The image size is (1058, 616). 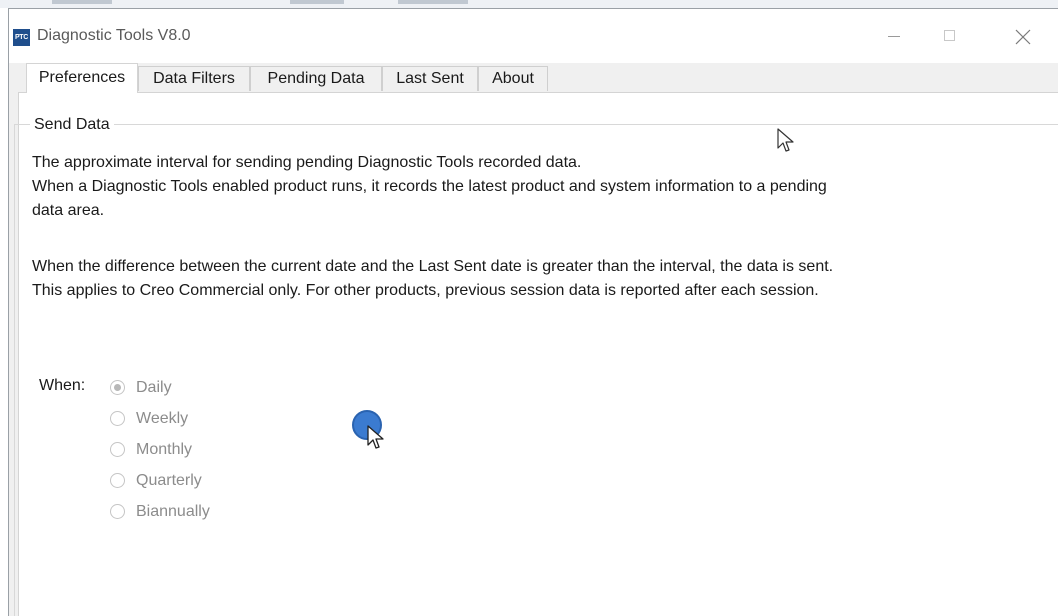 I want to click on background-window-strip, so click(x=529, y=4).